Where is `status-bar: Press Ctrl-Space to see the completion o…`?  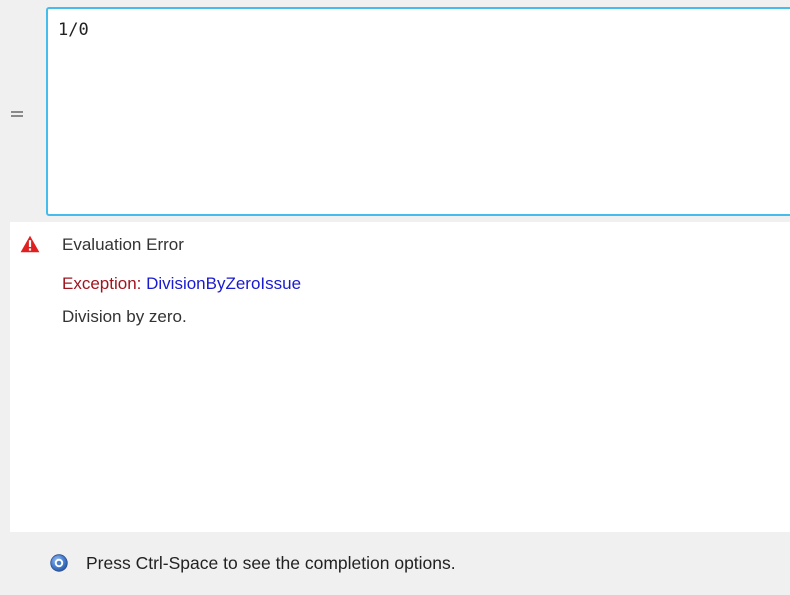 status-bar: Press Ctrl-Space to see the completion o… is located at coordinates (395, 563).